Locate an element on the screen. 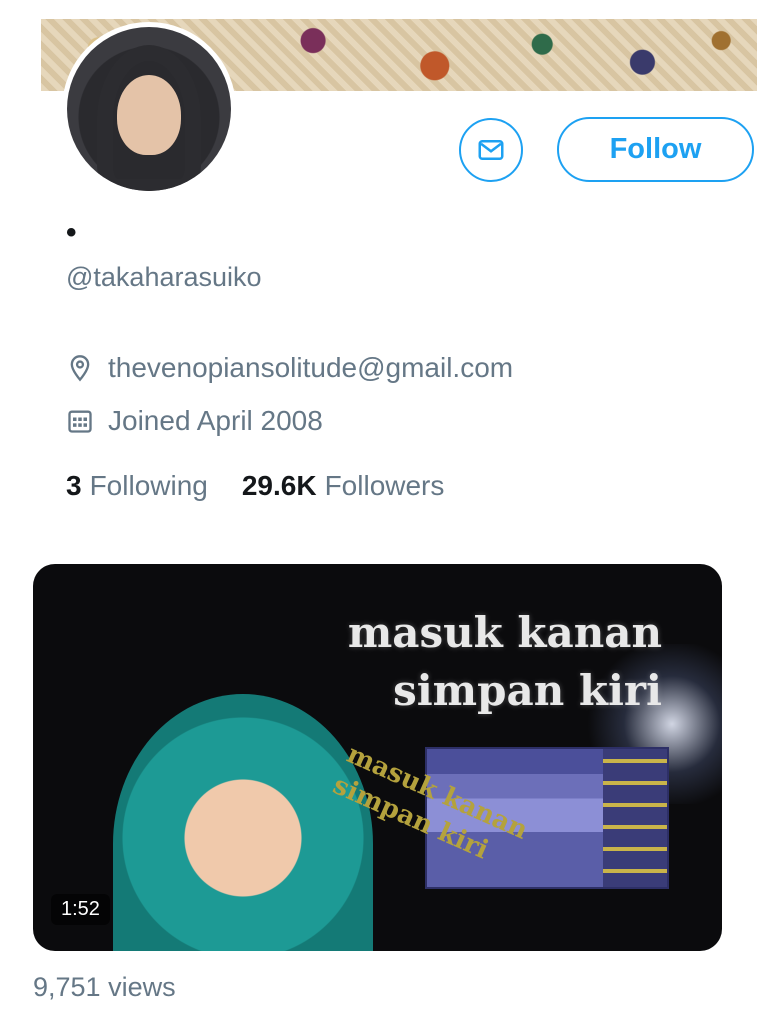 The image size is (777, 1024). follow-button: Follow is located at coordinates (655, 149).